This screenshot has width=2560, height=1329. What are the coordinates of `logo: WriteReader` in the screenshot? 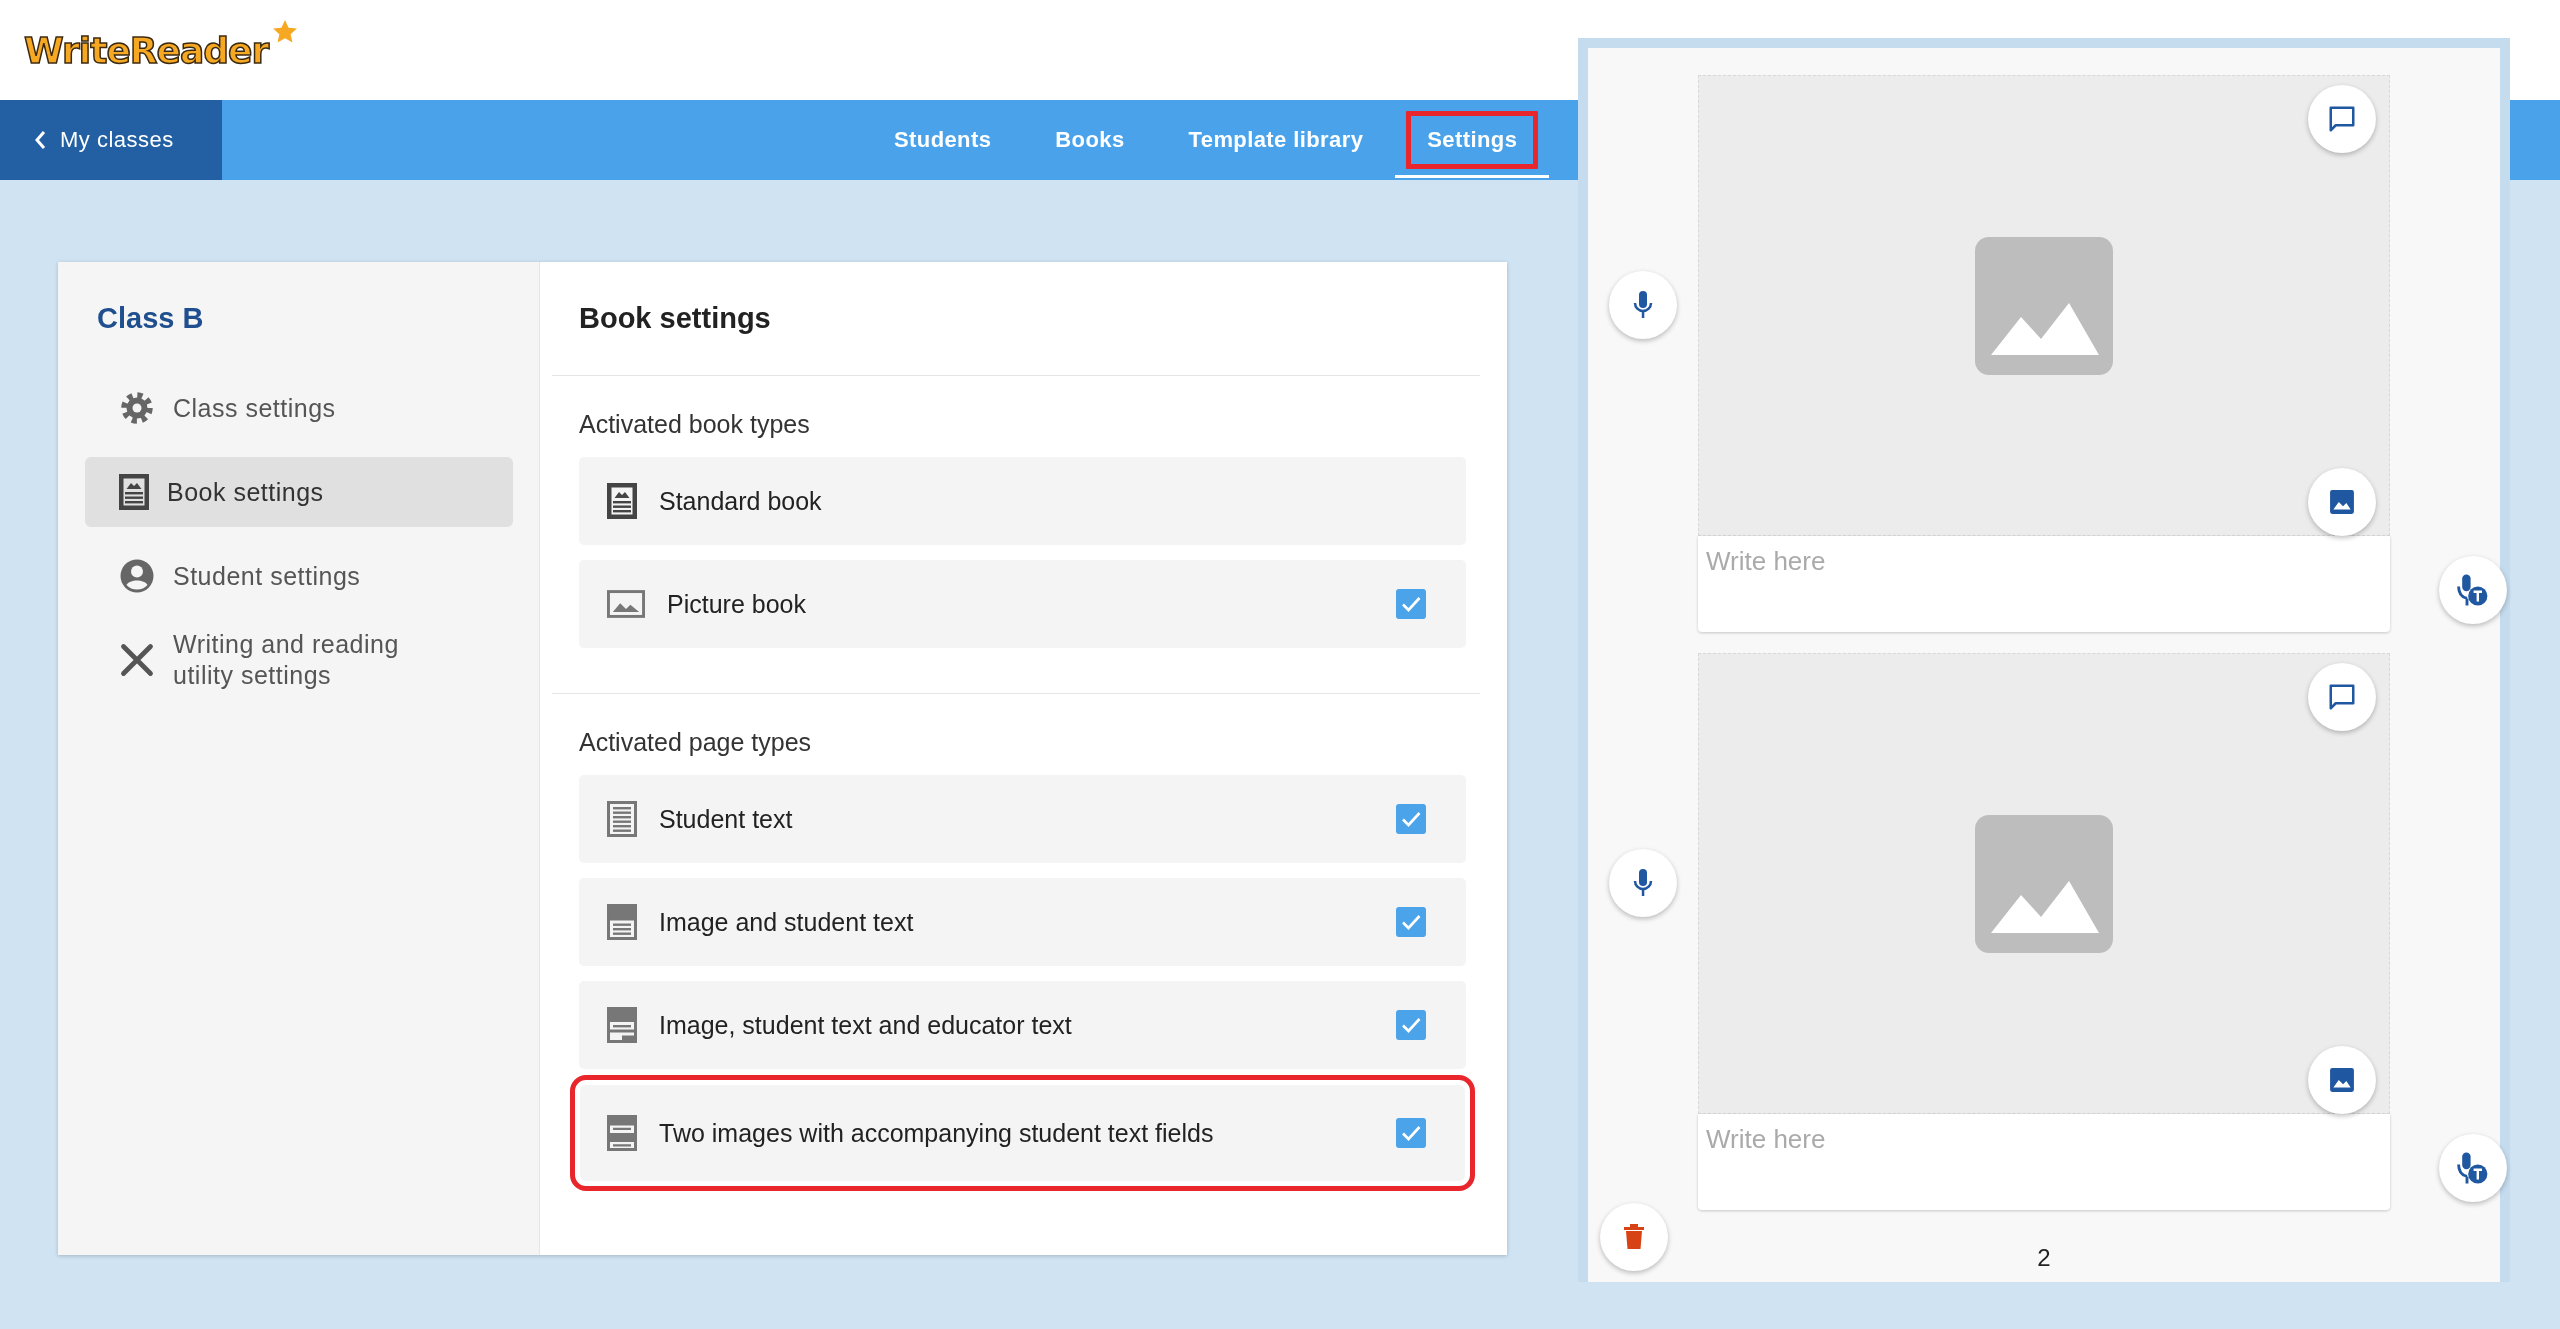 It's located at (146, 50).